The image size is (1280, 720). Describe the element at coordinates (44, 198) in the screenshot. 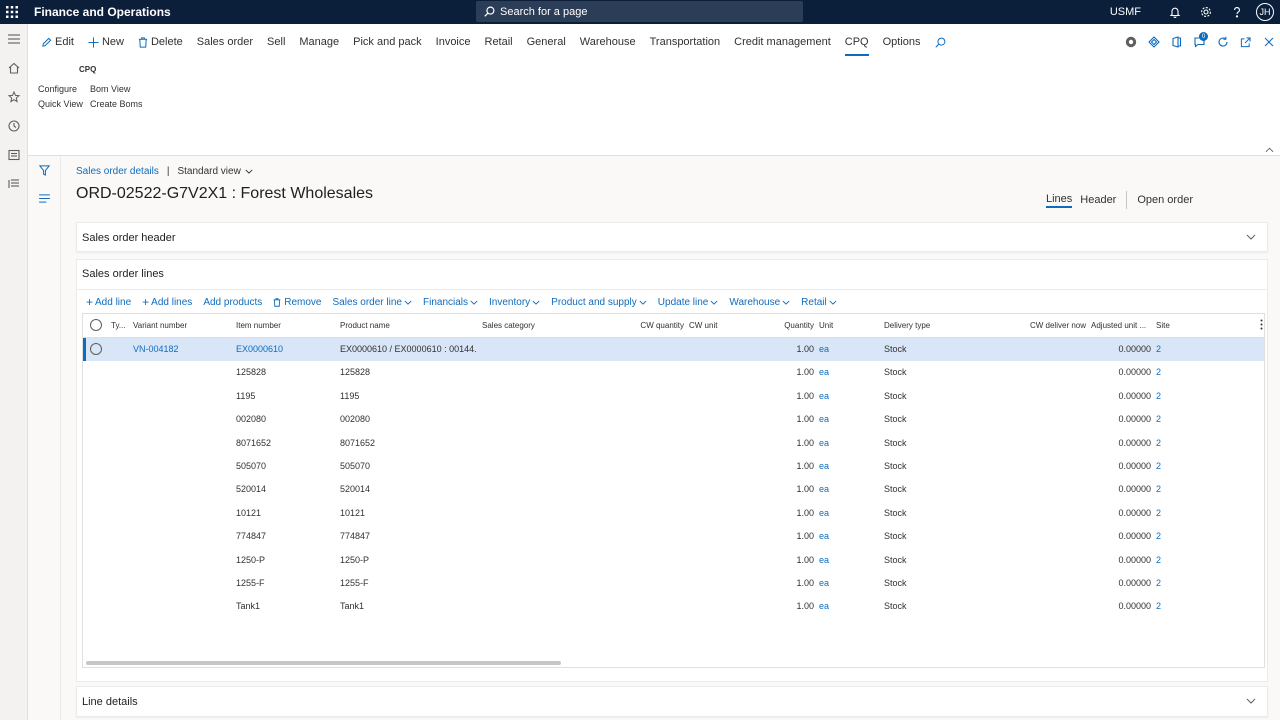

I see `list-icon` at that location.